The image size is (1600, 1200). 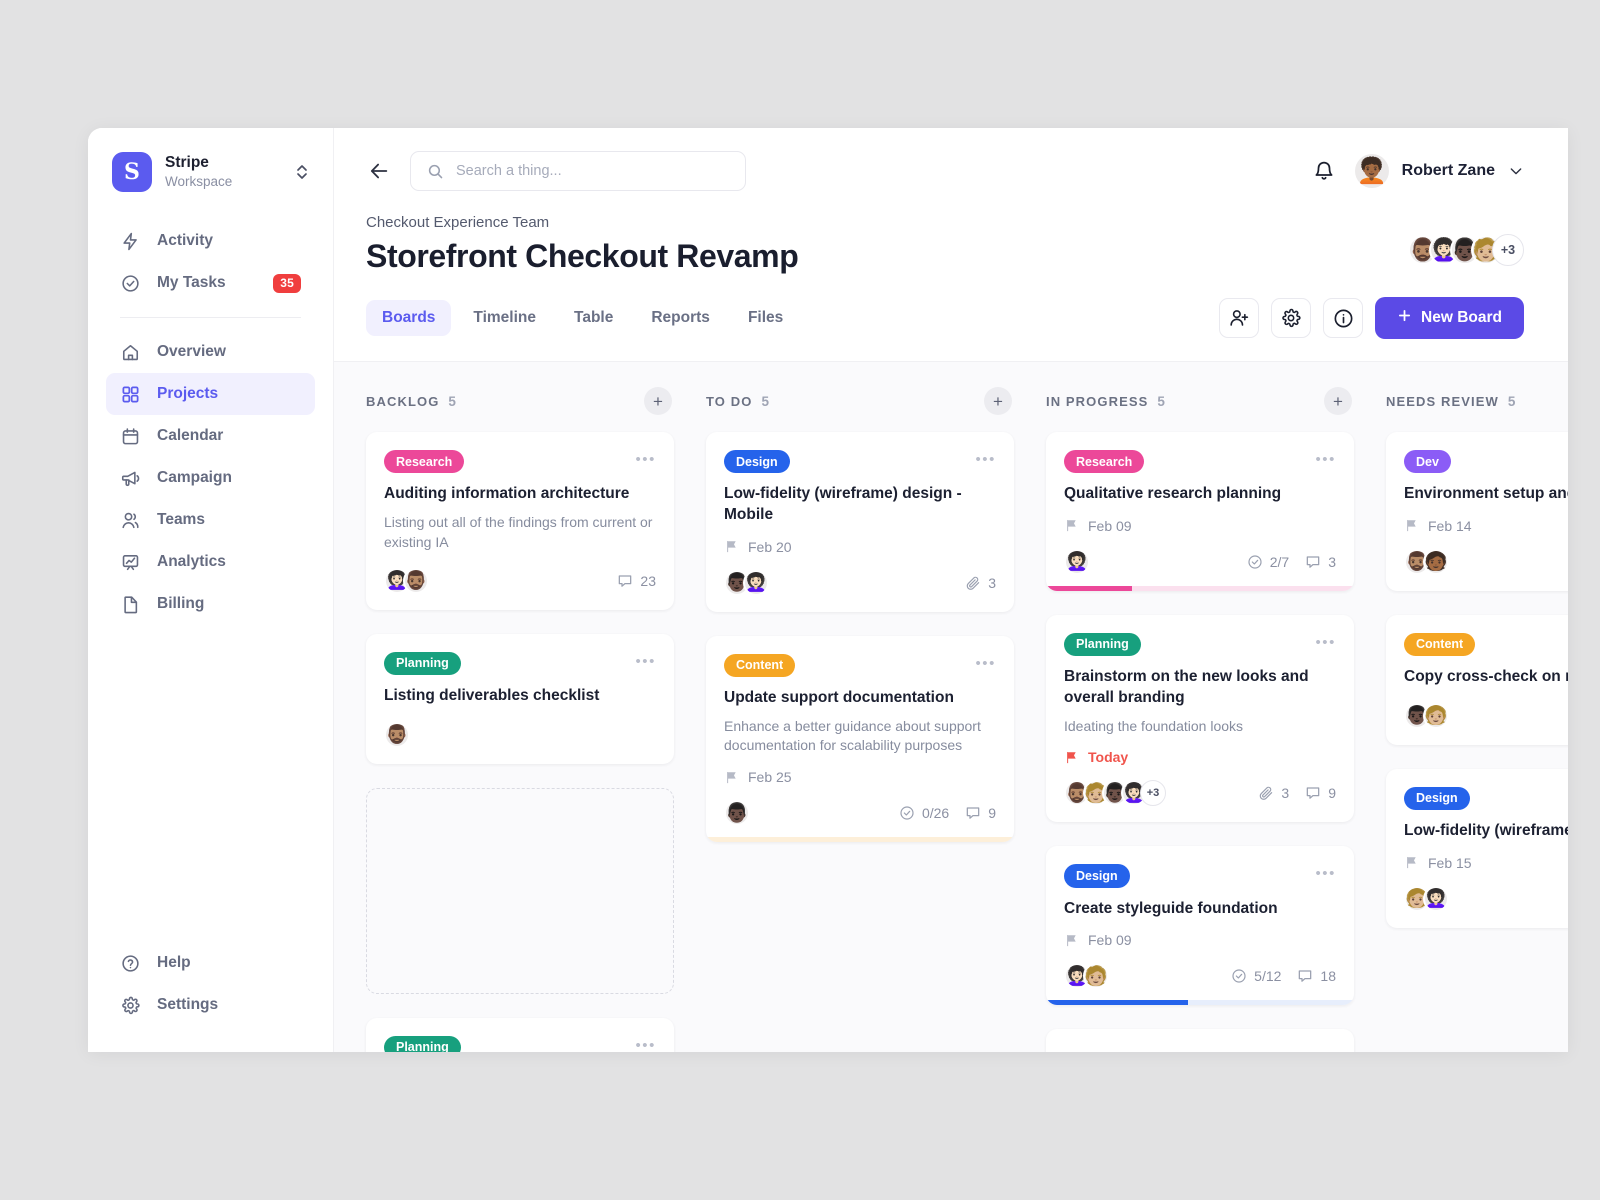 I want to click on avatar: 👨🏿, so click(x=737, y=813).